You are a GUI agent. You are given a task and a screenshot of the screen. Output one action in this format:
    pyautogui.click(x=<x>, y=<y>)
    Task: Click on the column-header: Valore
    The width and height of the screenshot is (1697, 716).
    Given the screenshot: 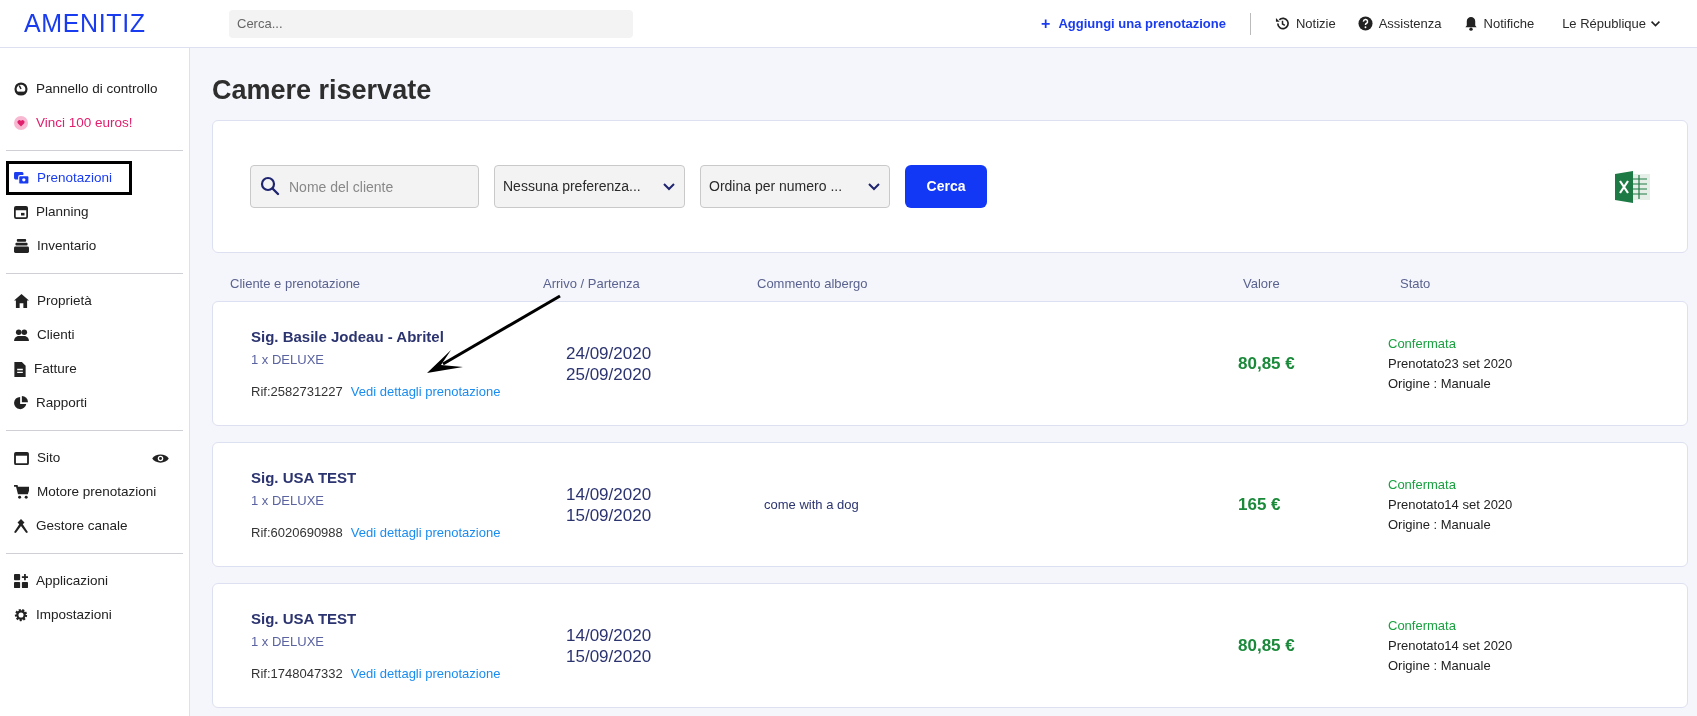 What is the action you would take?
    pyautogui.click(x=1262, y=283)
    